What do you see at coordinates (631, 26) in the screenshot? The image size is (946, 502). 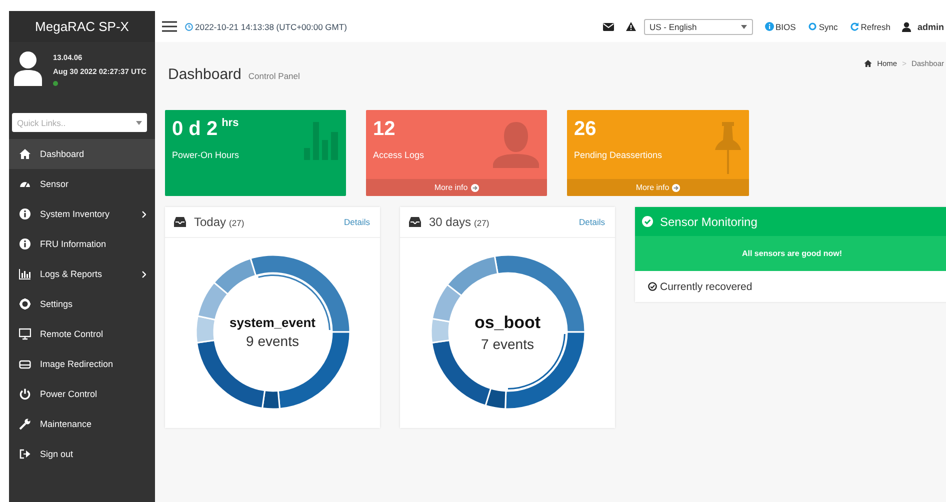 I see `warning-icon` at bounding box center [631, 26].